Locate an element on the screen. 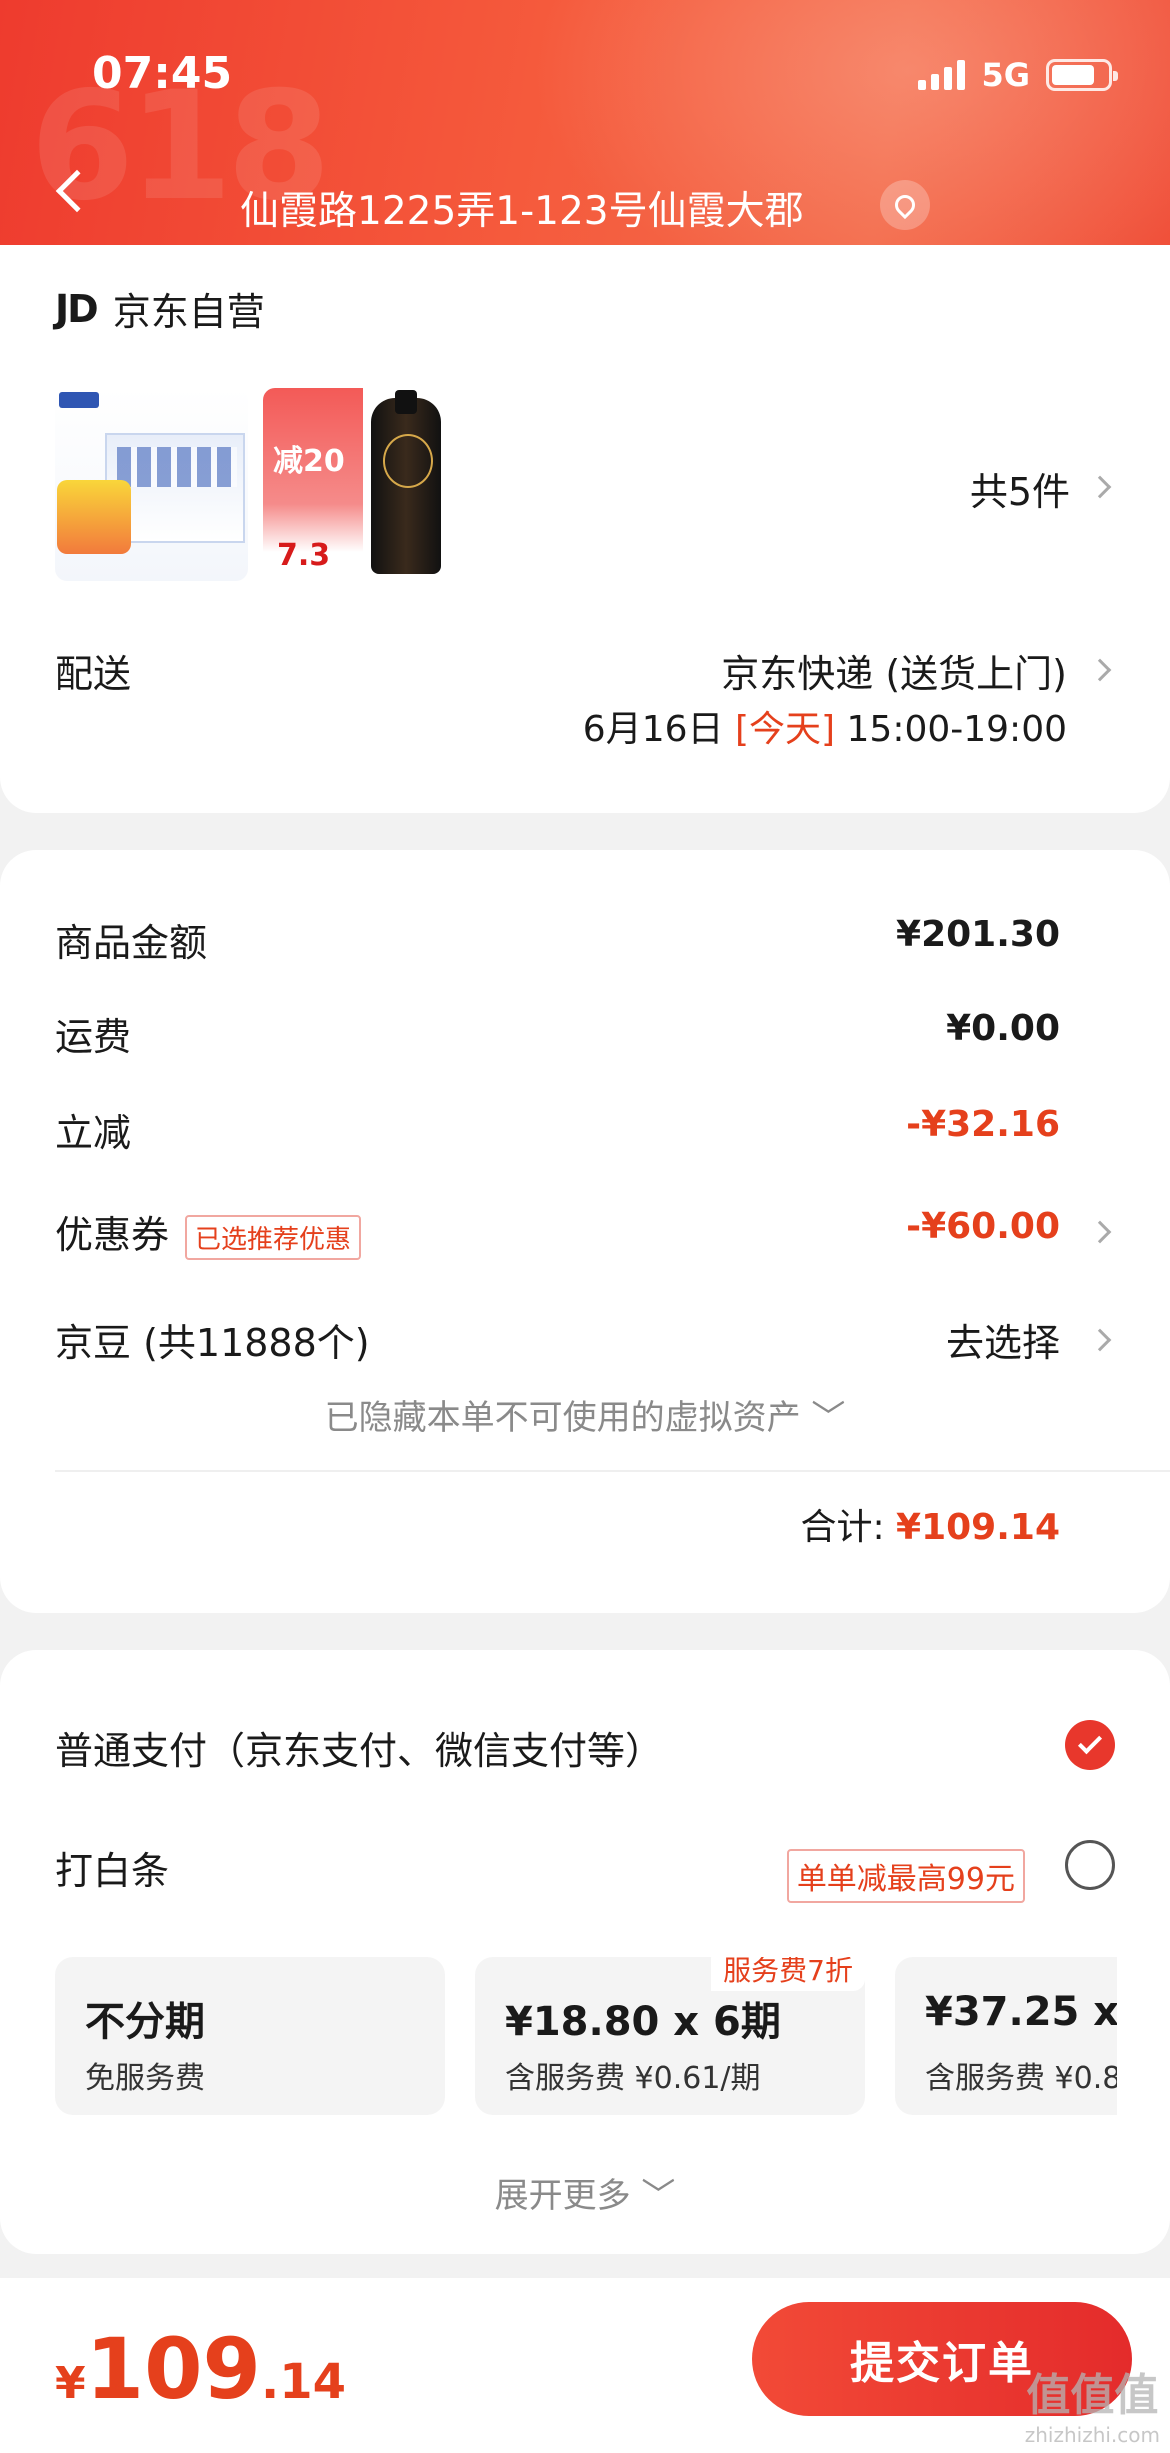 The height and width of the screenshot is (2453, 1170). total-value: ¥109.14 is located at coordinates (978, 1527).